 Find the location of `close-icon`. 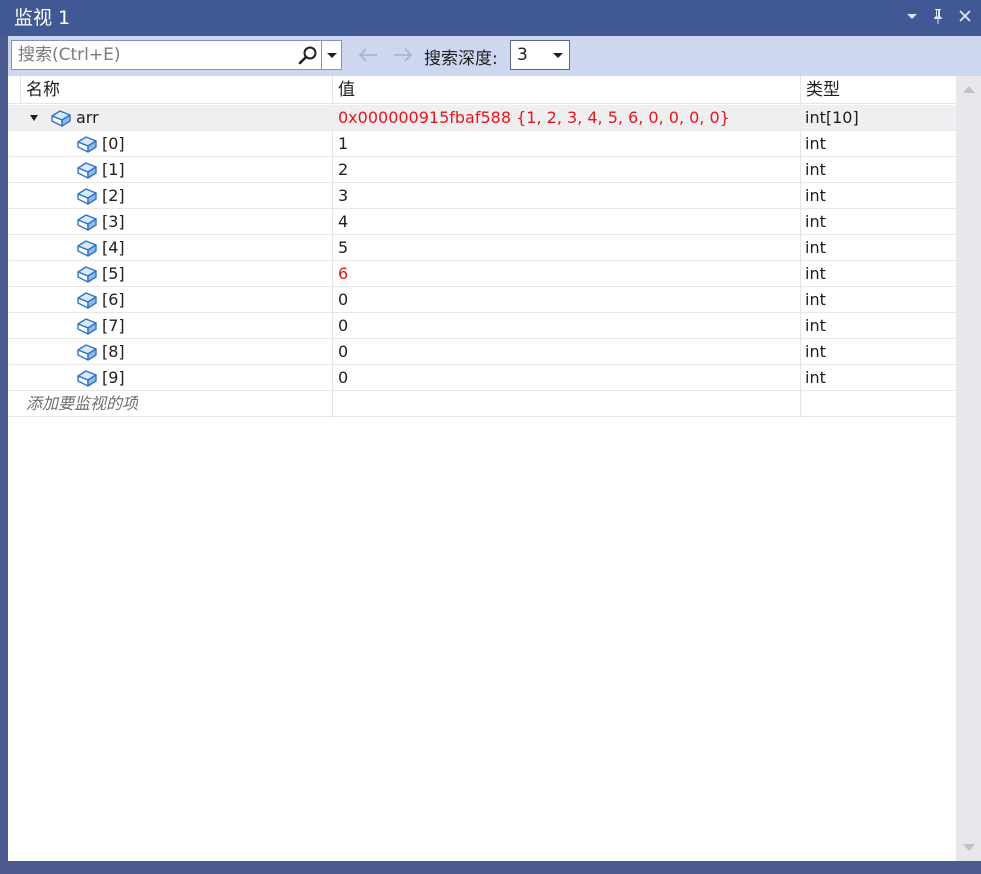

close-icon is located at coordinates (965, 18).